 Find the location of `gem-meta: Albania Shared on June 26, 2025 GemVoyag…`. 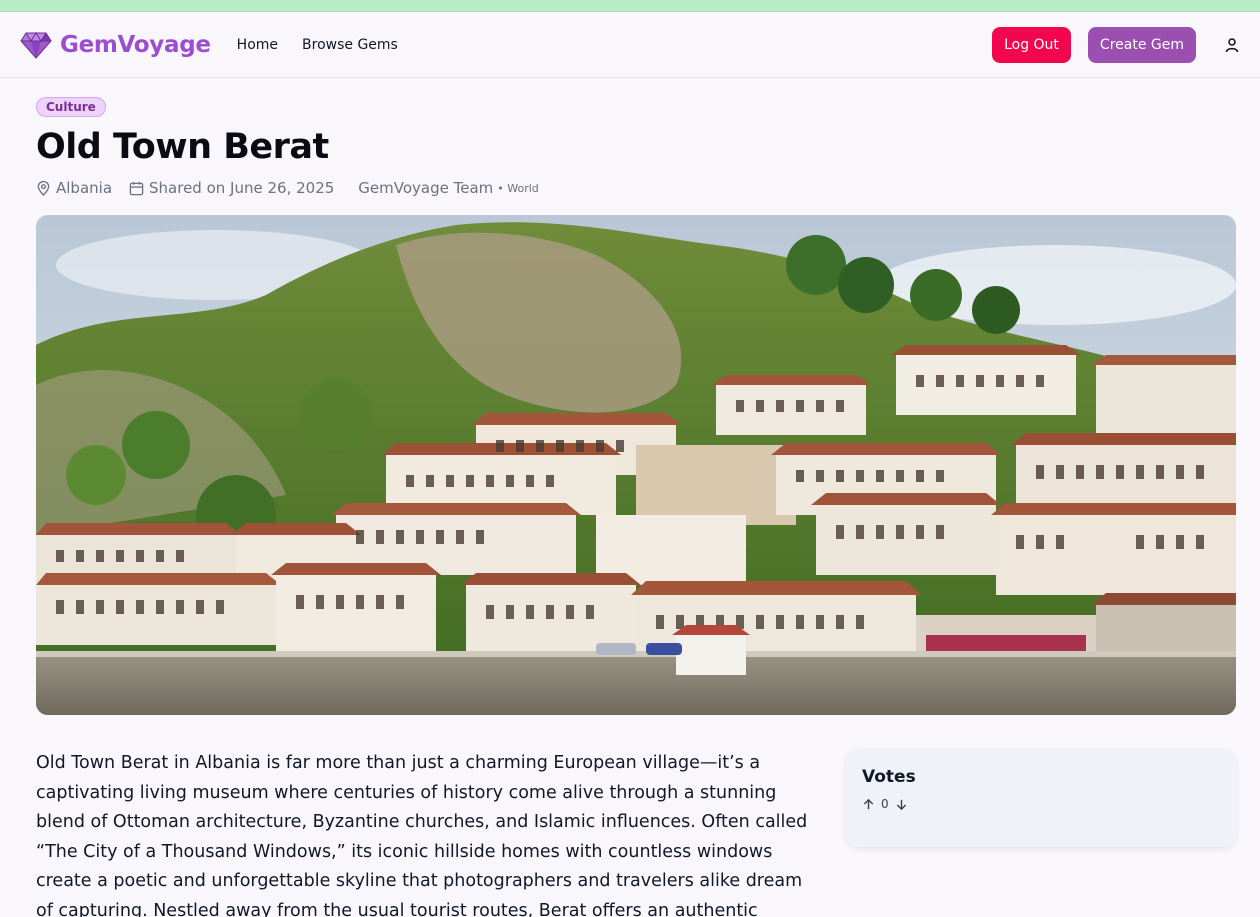

gem-meta: Albania Shared on June 26, 2025 GemVoyag… is located at coordinates (636, 188).